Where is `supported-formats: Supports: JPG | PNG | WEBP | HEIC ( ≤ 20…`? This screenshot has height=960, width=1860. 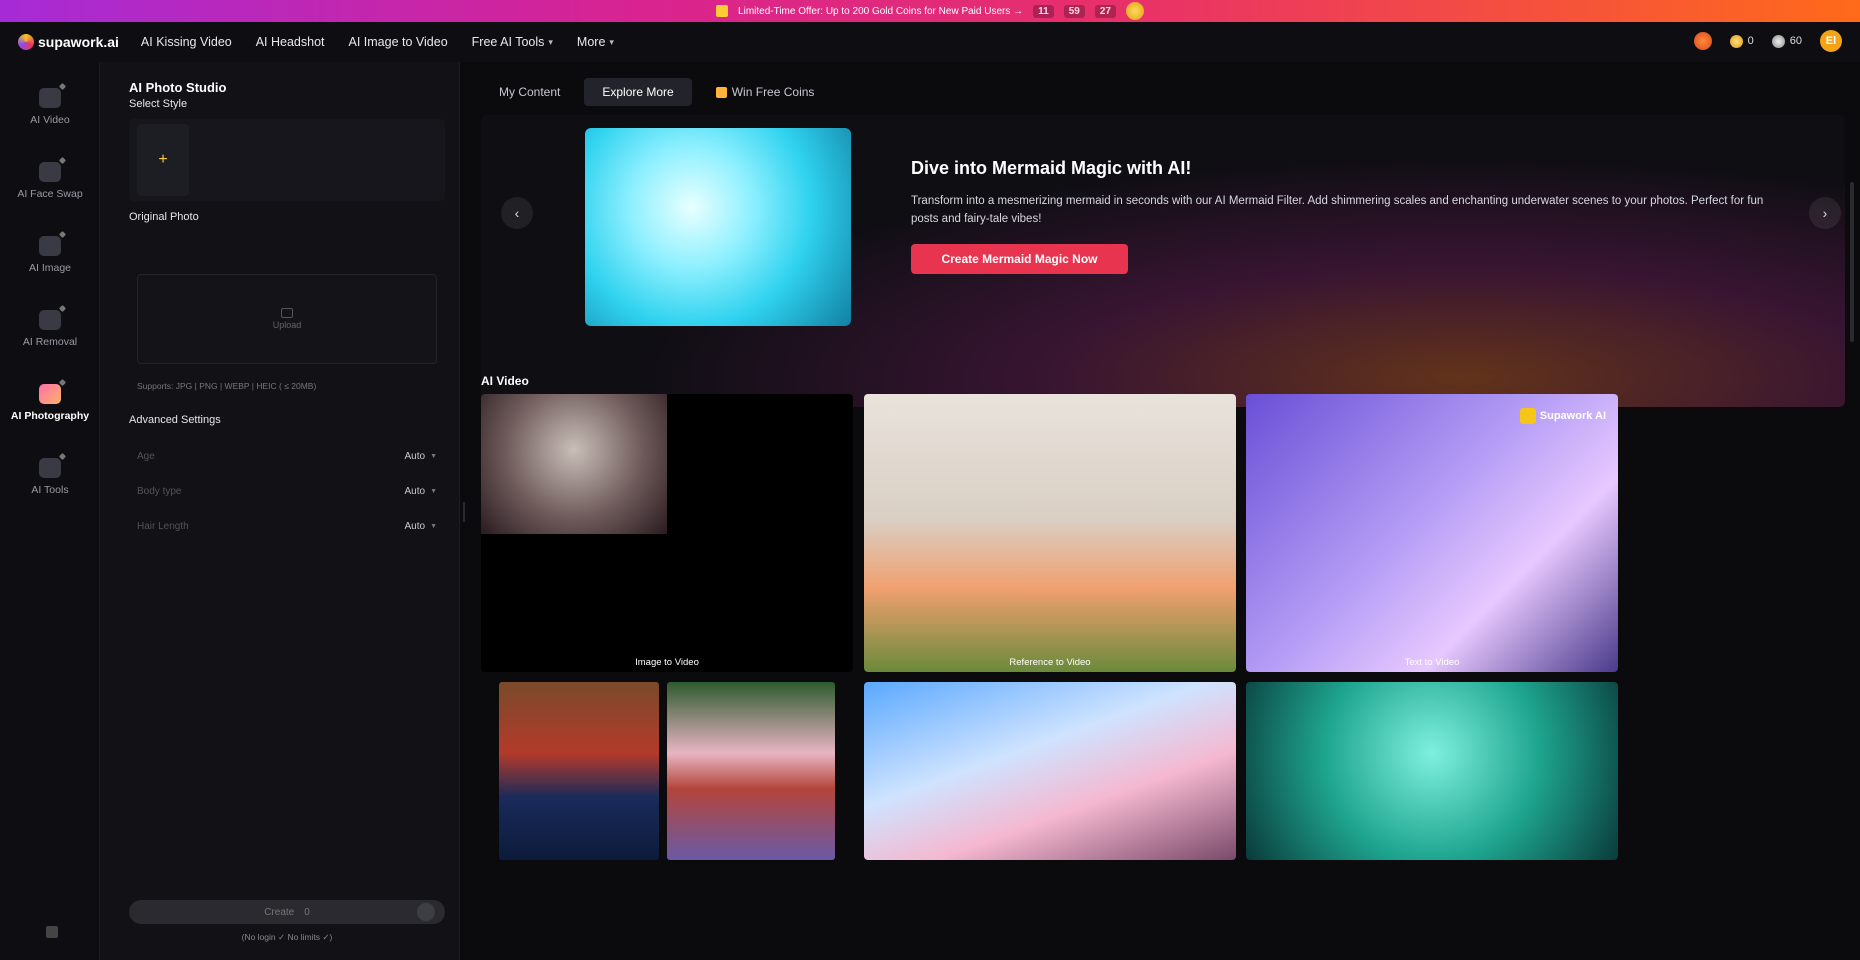 supported-formats: Supports: JPG | PNG | WEBP | HEIC ( ≤ 20… is located at coordinates (227, 386).